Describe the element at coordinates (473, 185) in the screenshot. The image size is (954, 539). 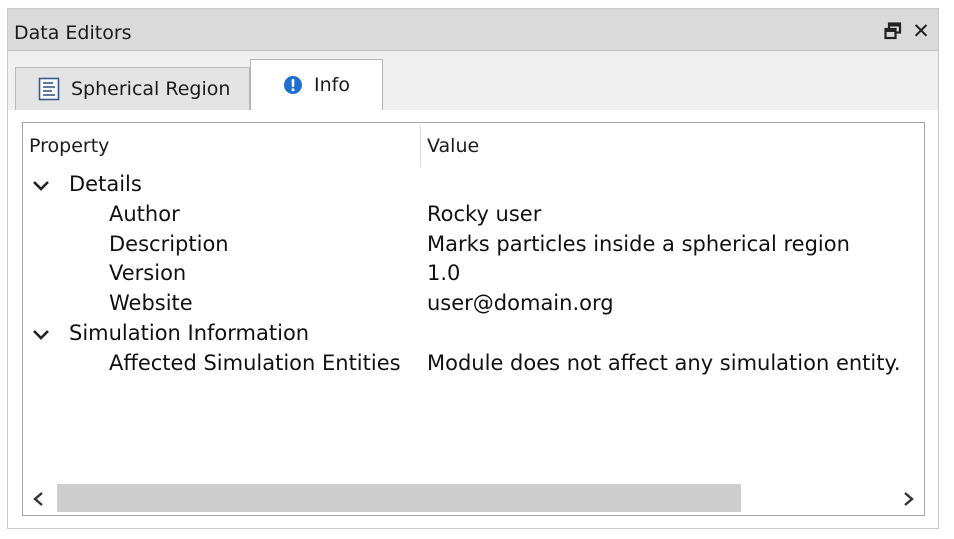
I see `group-row-details: Details` at that location.